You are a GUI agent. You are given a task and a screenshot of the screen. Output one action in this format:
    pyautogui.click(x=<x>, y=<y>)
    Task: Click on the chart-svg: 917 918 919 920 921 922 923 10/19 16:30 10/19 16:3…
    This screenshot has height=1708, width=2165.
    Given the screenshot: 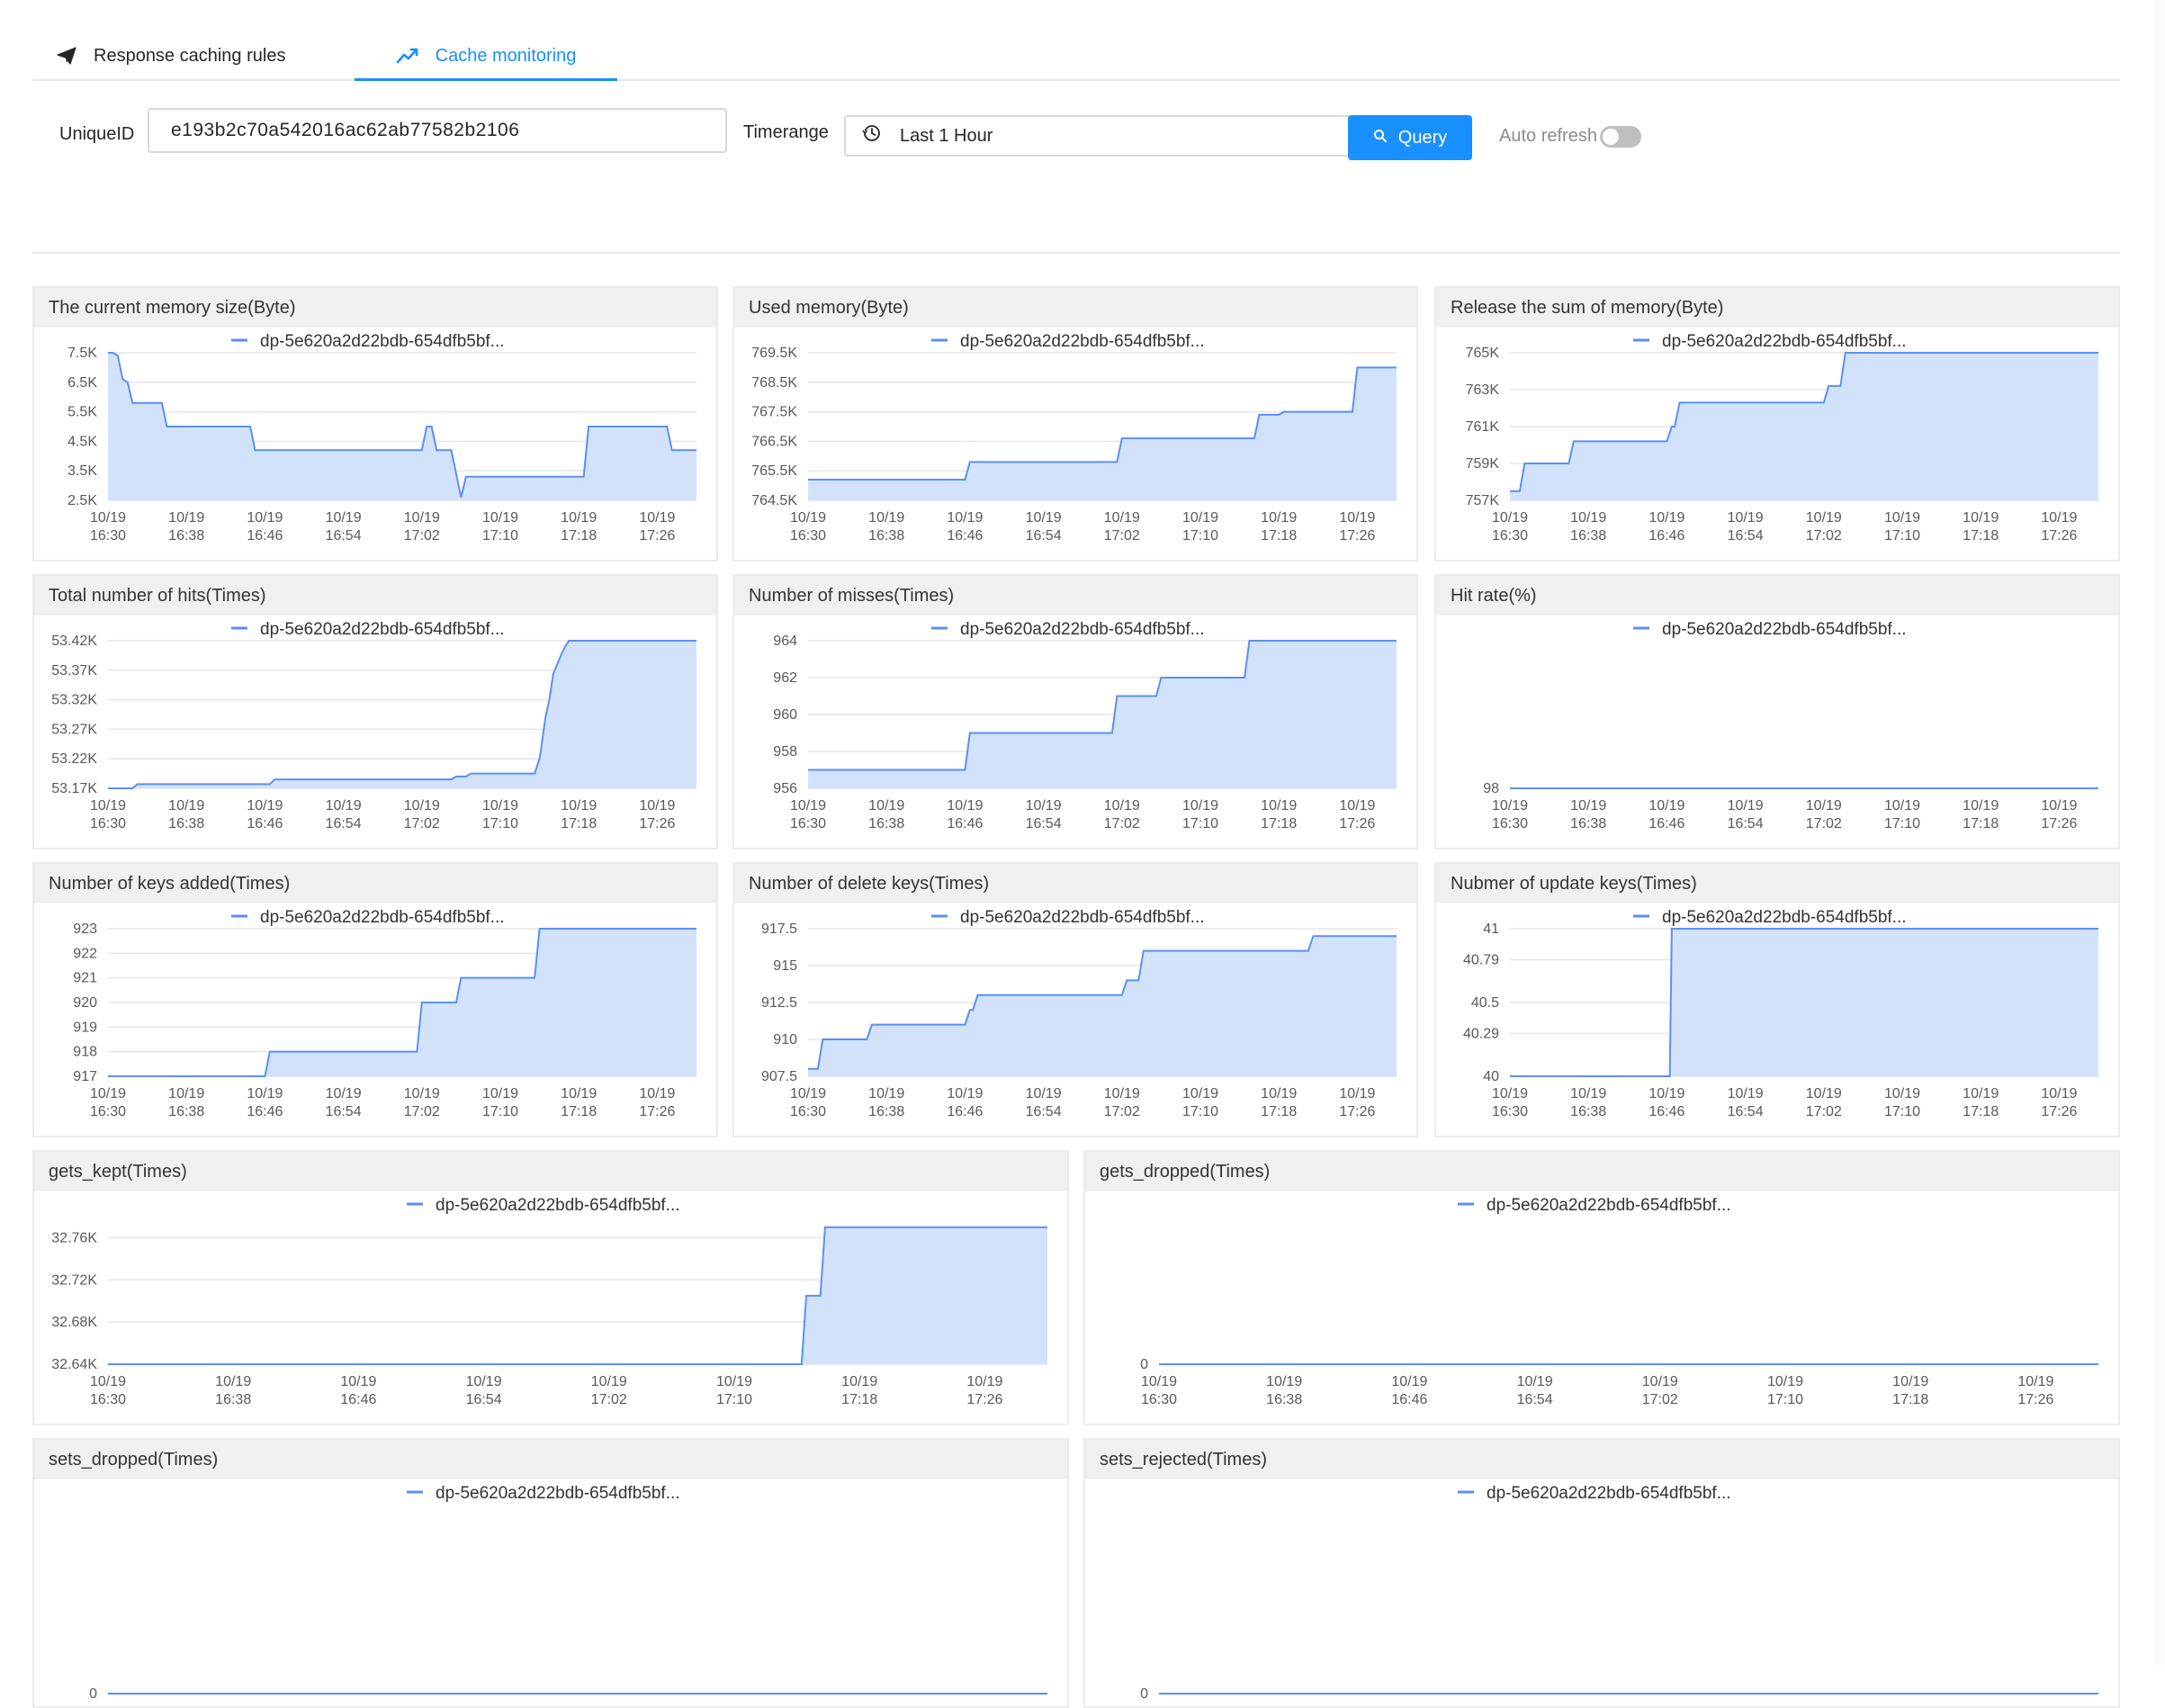 What is the action you would take?
    pyautogui.click(x=385, y=1013)
    